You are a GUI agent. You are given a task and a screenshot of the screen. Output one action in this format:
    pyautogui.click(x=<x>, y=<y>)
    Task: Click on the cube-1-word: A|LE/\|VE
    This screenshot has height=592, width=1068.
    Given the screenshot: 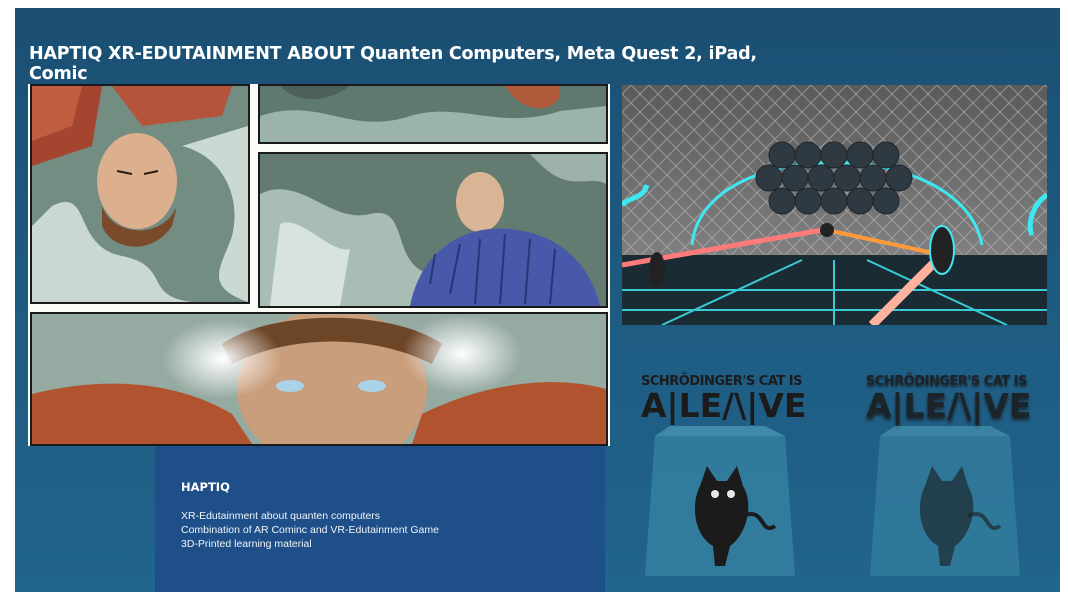 What is the action you would take?
    pyautogui.click(x=724, y=405)
    